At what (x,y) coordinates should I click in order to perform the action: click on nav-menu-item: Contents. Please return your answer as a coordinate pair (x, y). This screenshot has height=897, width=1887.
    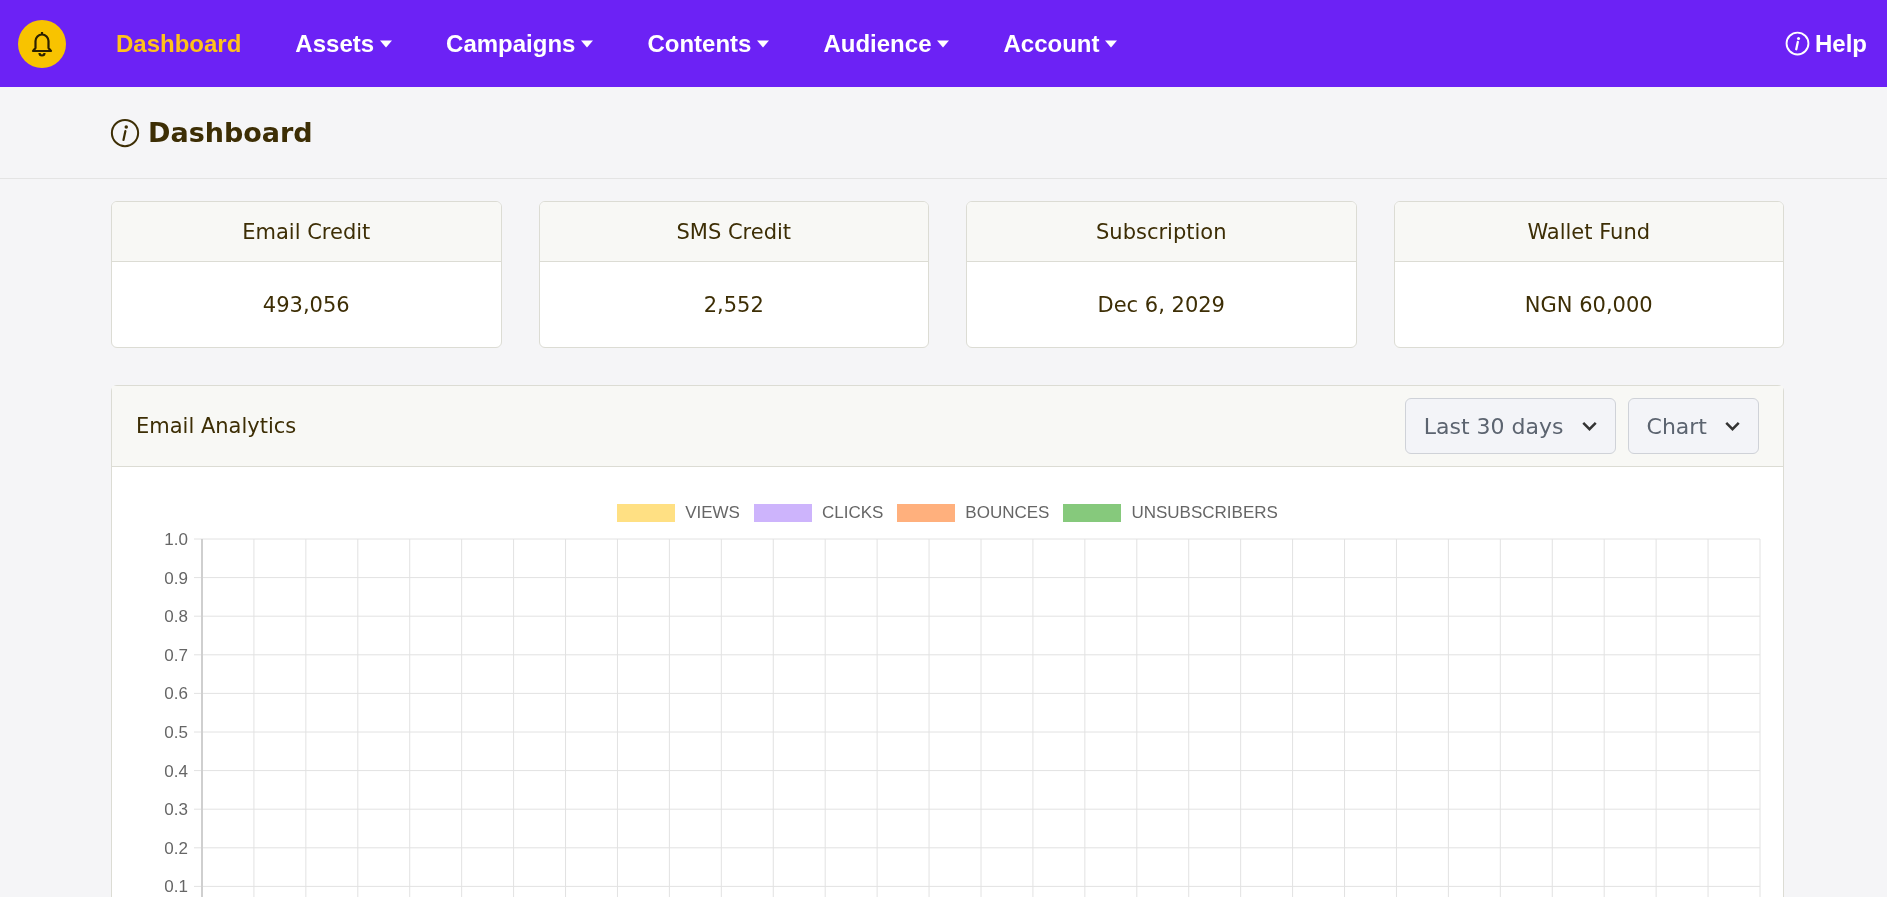
    Looking at the image, I should click on (708, 43).